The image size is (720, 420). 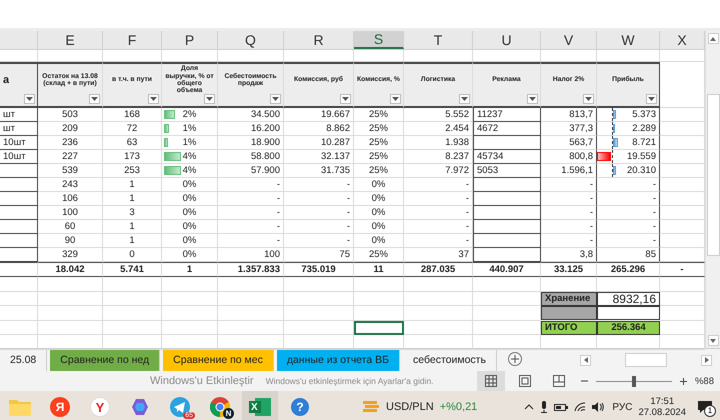 What do you see at coordinates (132, 129) in the screenshot?
I see `table-cell: 72` at bounding box center [132, 129].